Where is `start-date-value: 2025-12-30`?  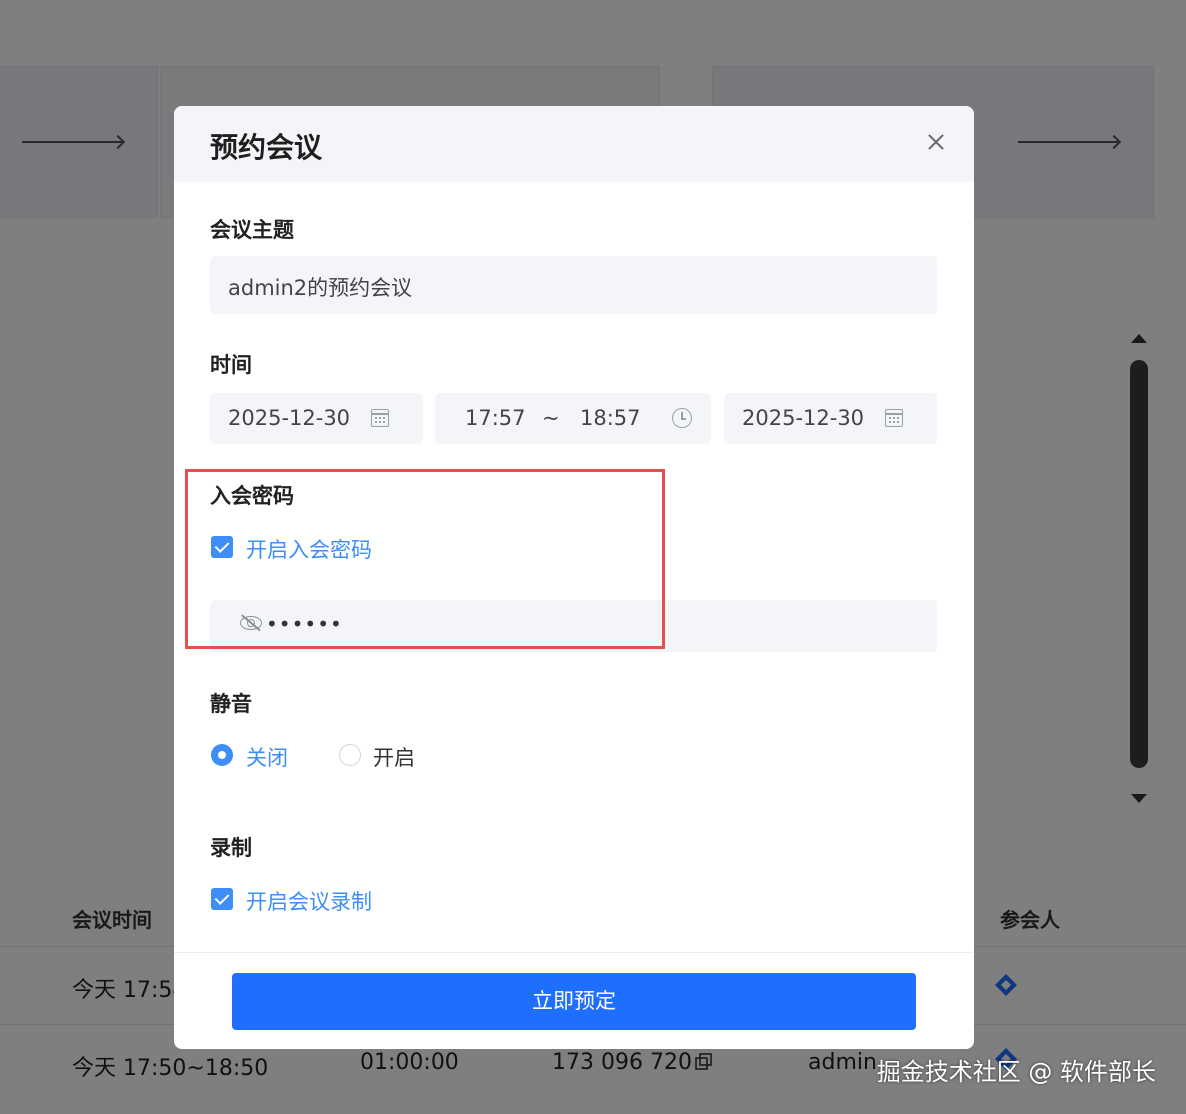 start-date-value: 2025-12-30 is located at coordinates (289, 418).